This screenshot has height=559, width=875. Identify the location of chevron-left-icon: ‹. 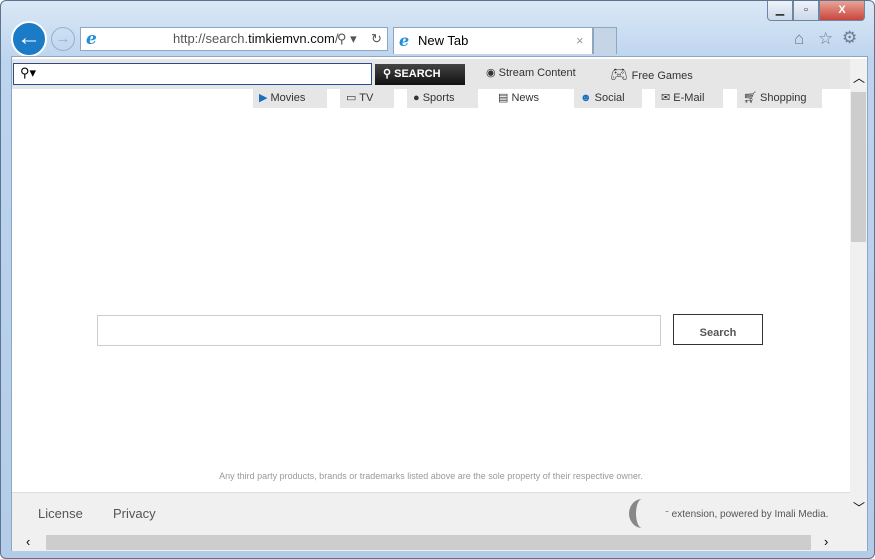
(28, 541).